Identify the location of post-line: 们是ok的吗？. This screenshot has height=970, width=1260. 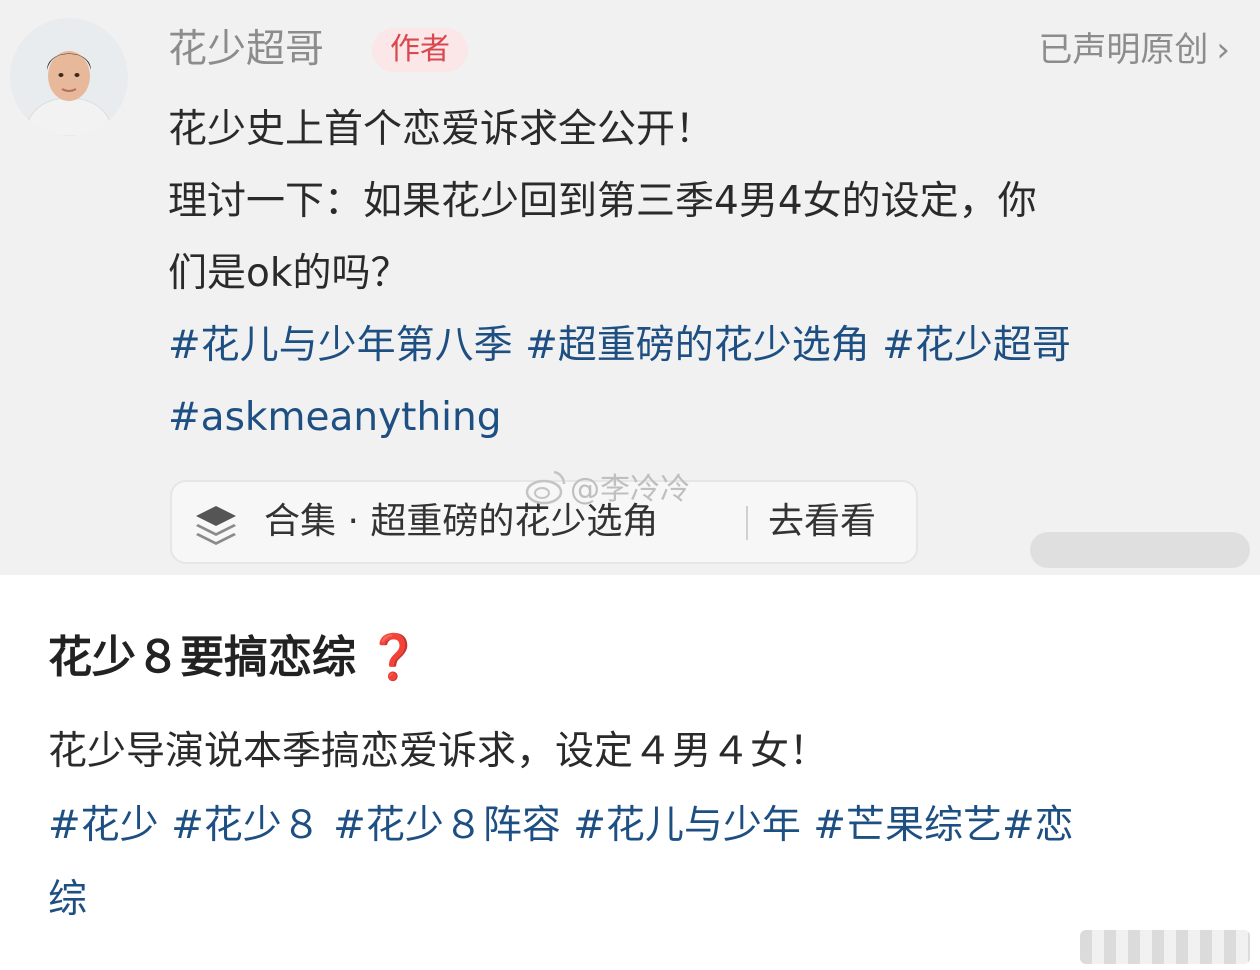
(289, 273).